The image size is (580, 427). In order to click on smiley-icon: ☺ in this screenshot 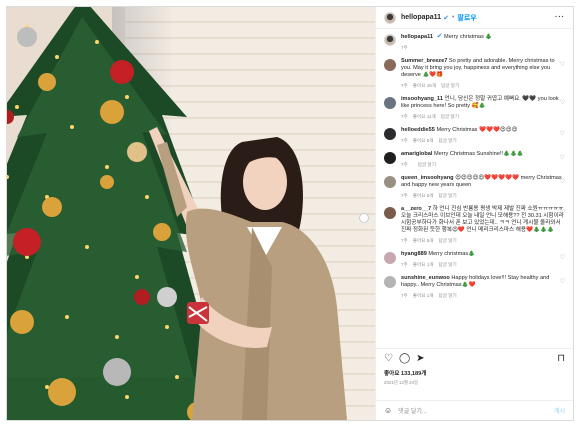, I will do `click(388, 410)`.